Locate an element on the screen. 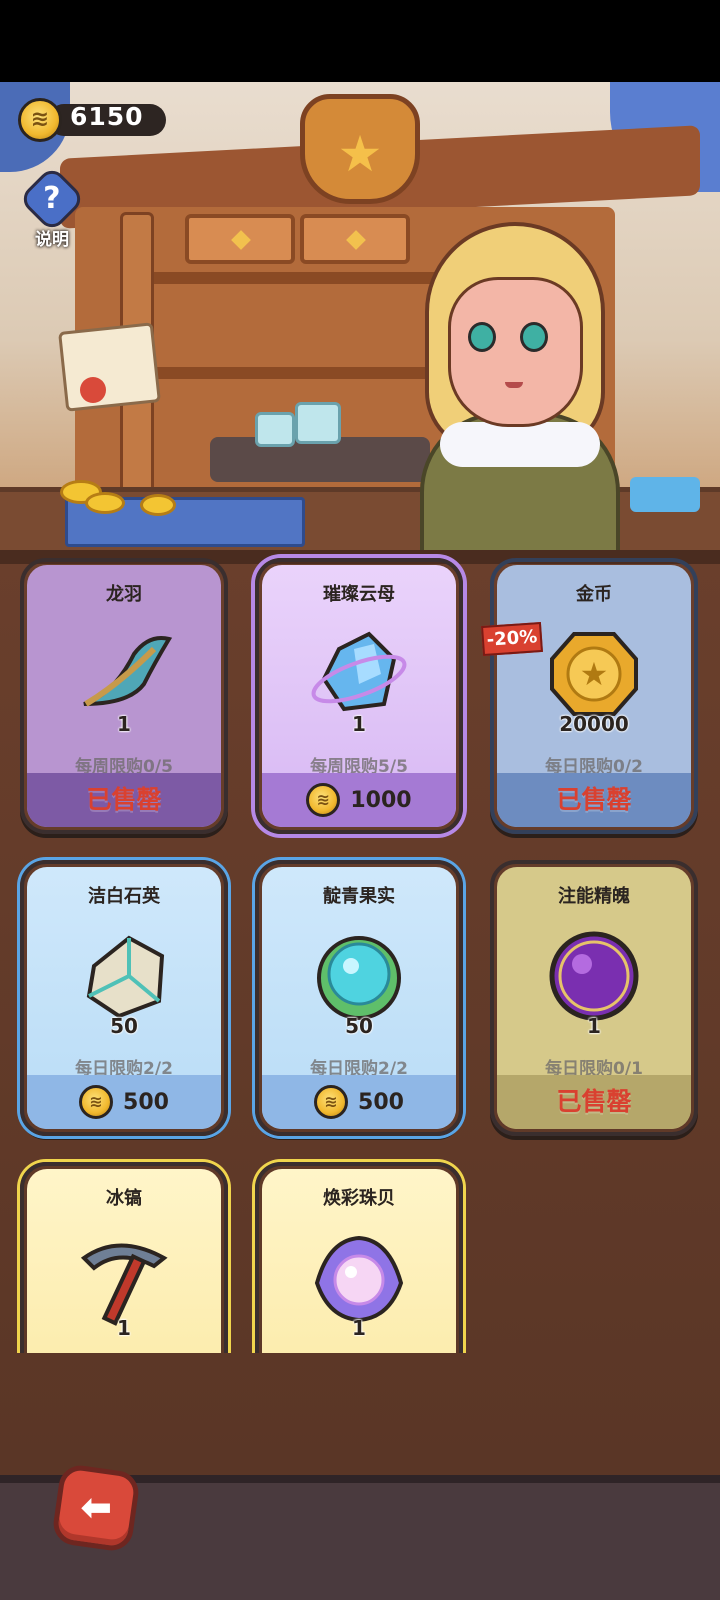  price-button: 1000 is located at coordinates (359, 800).